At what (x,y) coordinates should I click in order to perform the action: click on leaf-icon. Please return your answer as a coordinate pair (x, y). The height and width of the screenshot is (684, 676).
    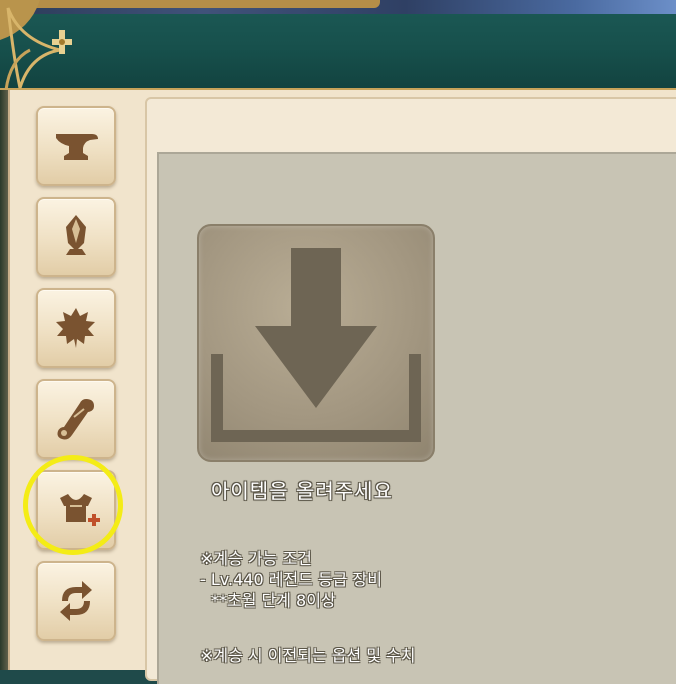
    Looking at the image, I should click on (75, 328).